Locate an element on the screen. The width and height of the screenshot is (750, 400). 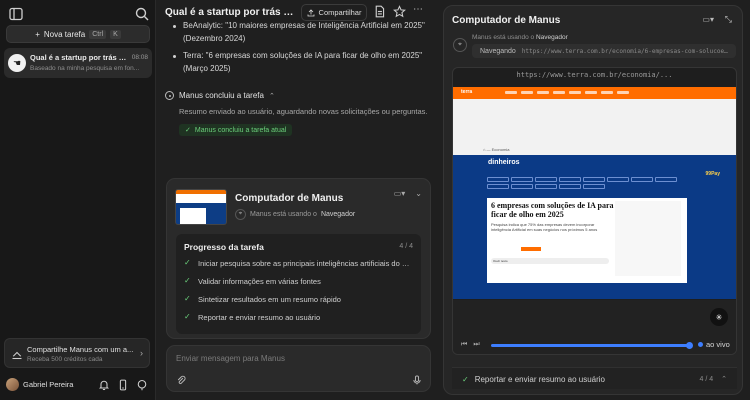
task-done-label: Manus concluiu a tarefa is located at coordinates (221, 95).